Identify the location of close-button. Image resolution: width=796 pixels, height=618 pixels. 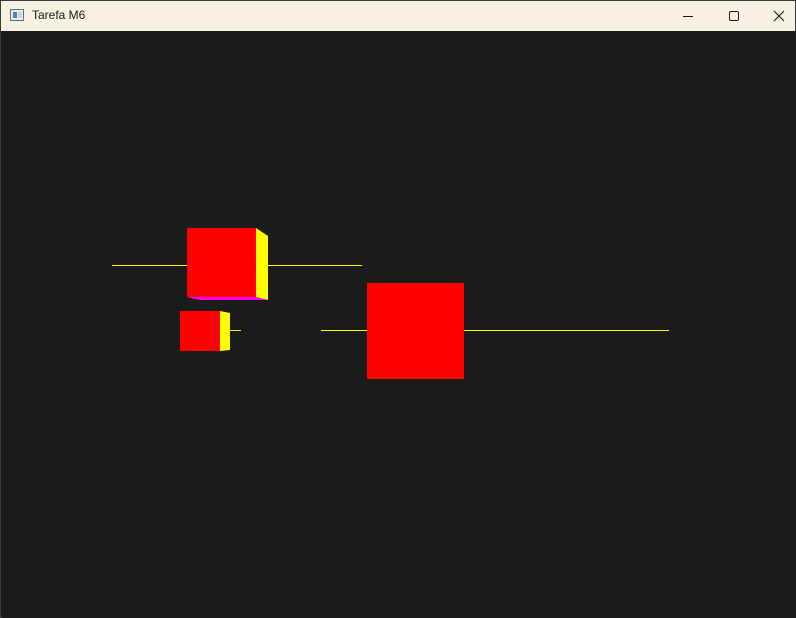
(776, 16).